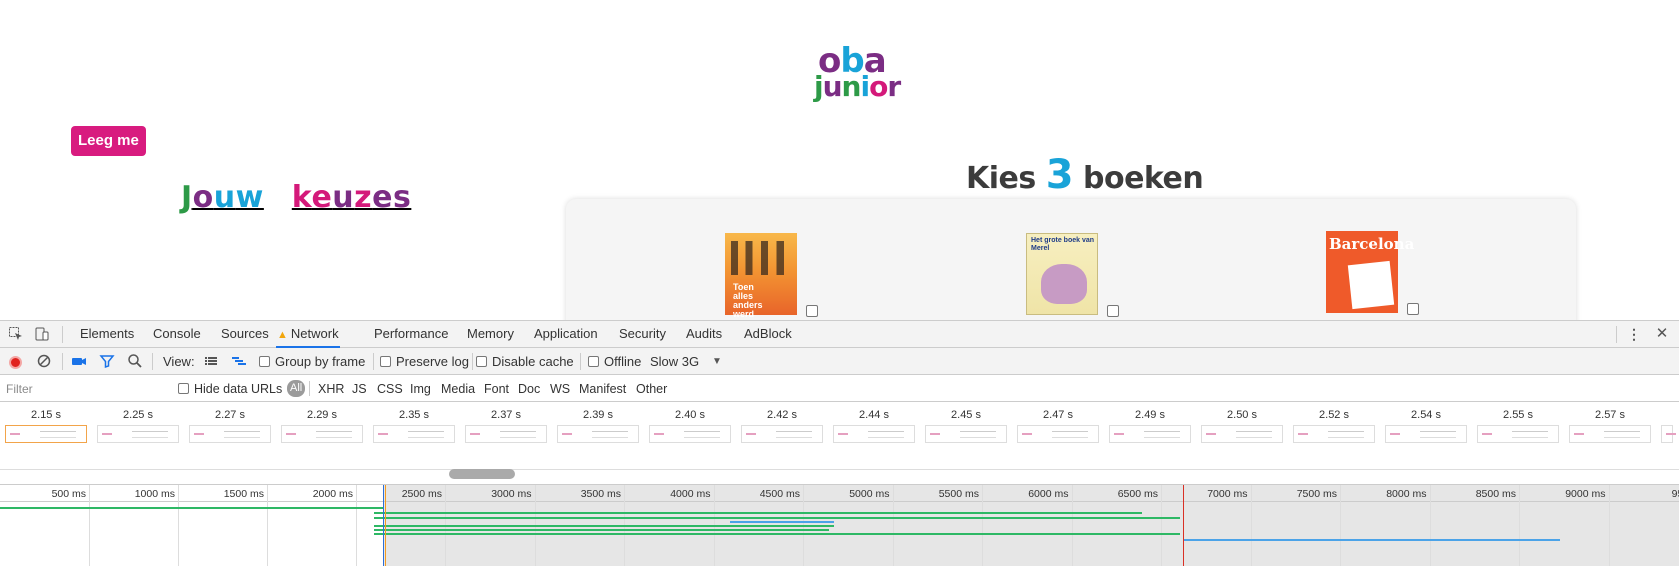 The width and height of the screenshot is (1679, 566). Describe the element at coordinates (79, 361) in the screenshot. I see `screenshot-camera-icon` at that location.